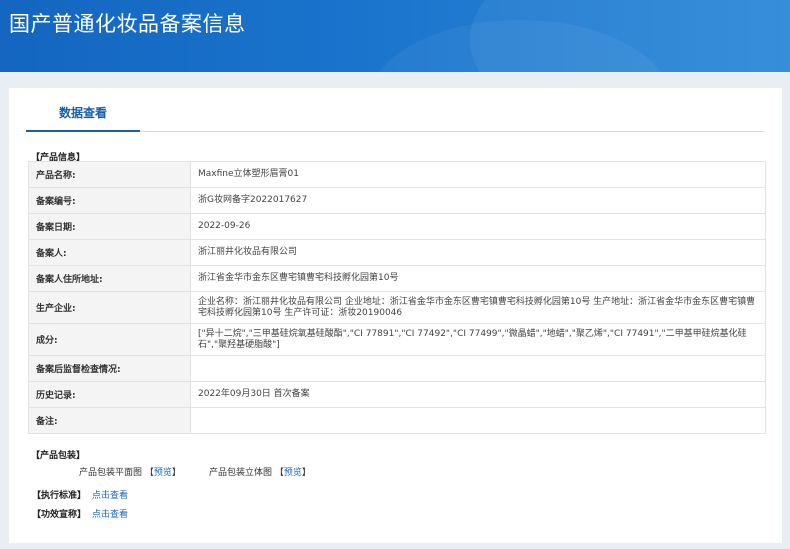 The height and width of the screenshot is (549, 790). What do you see at coordinates (109, 252) in the screenshot?
I see `row-key: 备案人:` at bounding box center [109, 252].